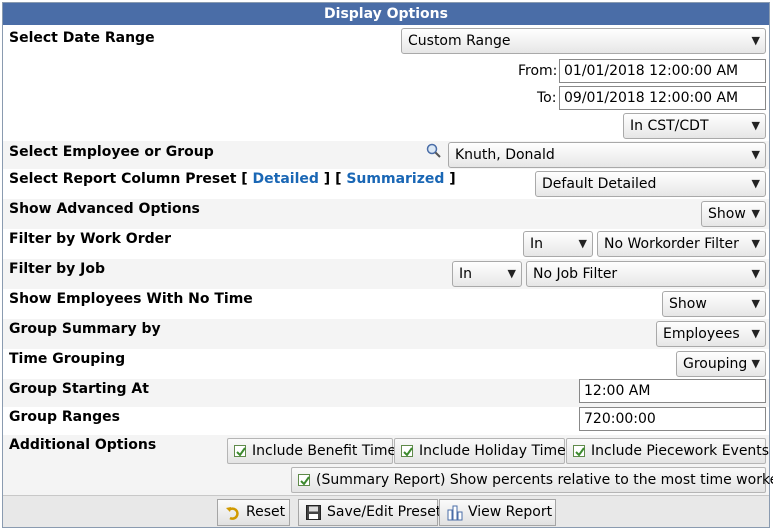  I want to click on time-grouping-label: Time Grouping, so click(67, 359).